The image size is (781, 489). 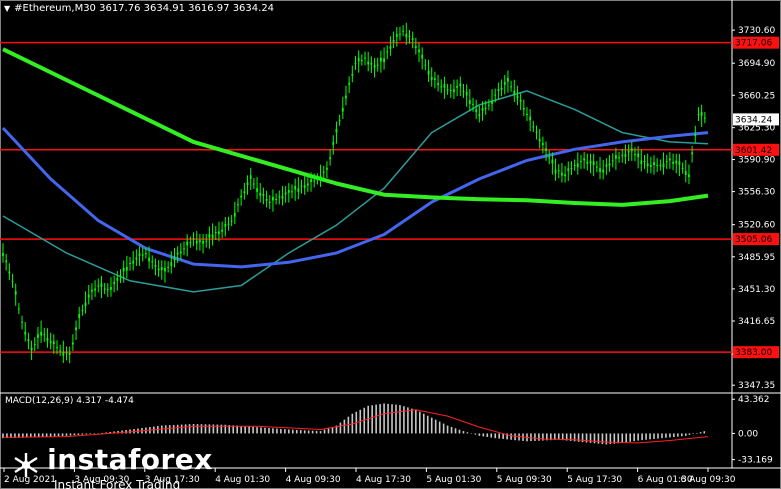 What do you see at coordinates (7, 8) in the screenshot?
I see `dropdown-triangle-icon: ▼` at bounding box center [7, 8].